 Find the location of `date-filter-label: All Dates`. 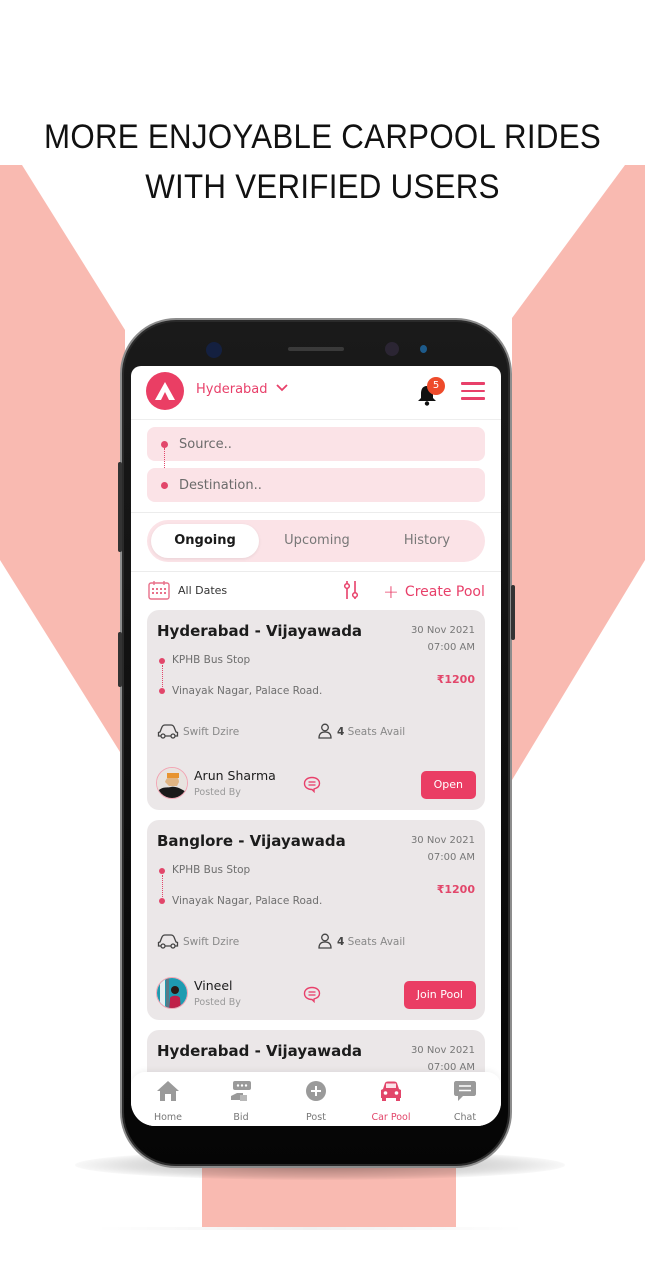

date-filter-label: All Dates is located at coordinates (202, 590).